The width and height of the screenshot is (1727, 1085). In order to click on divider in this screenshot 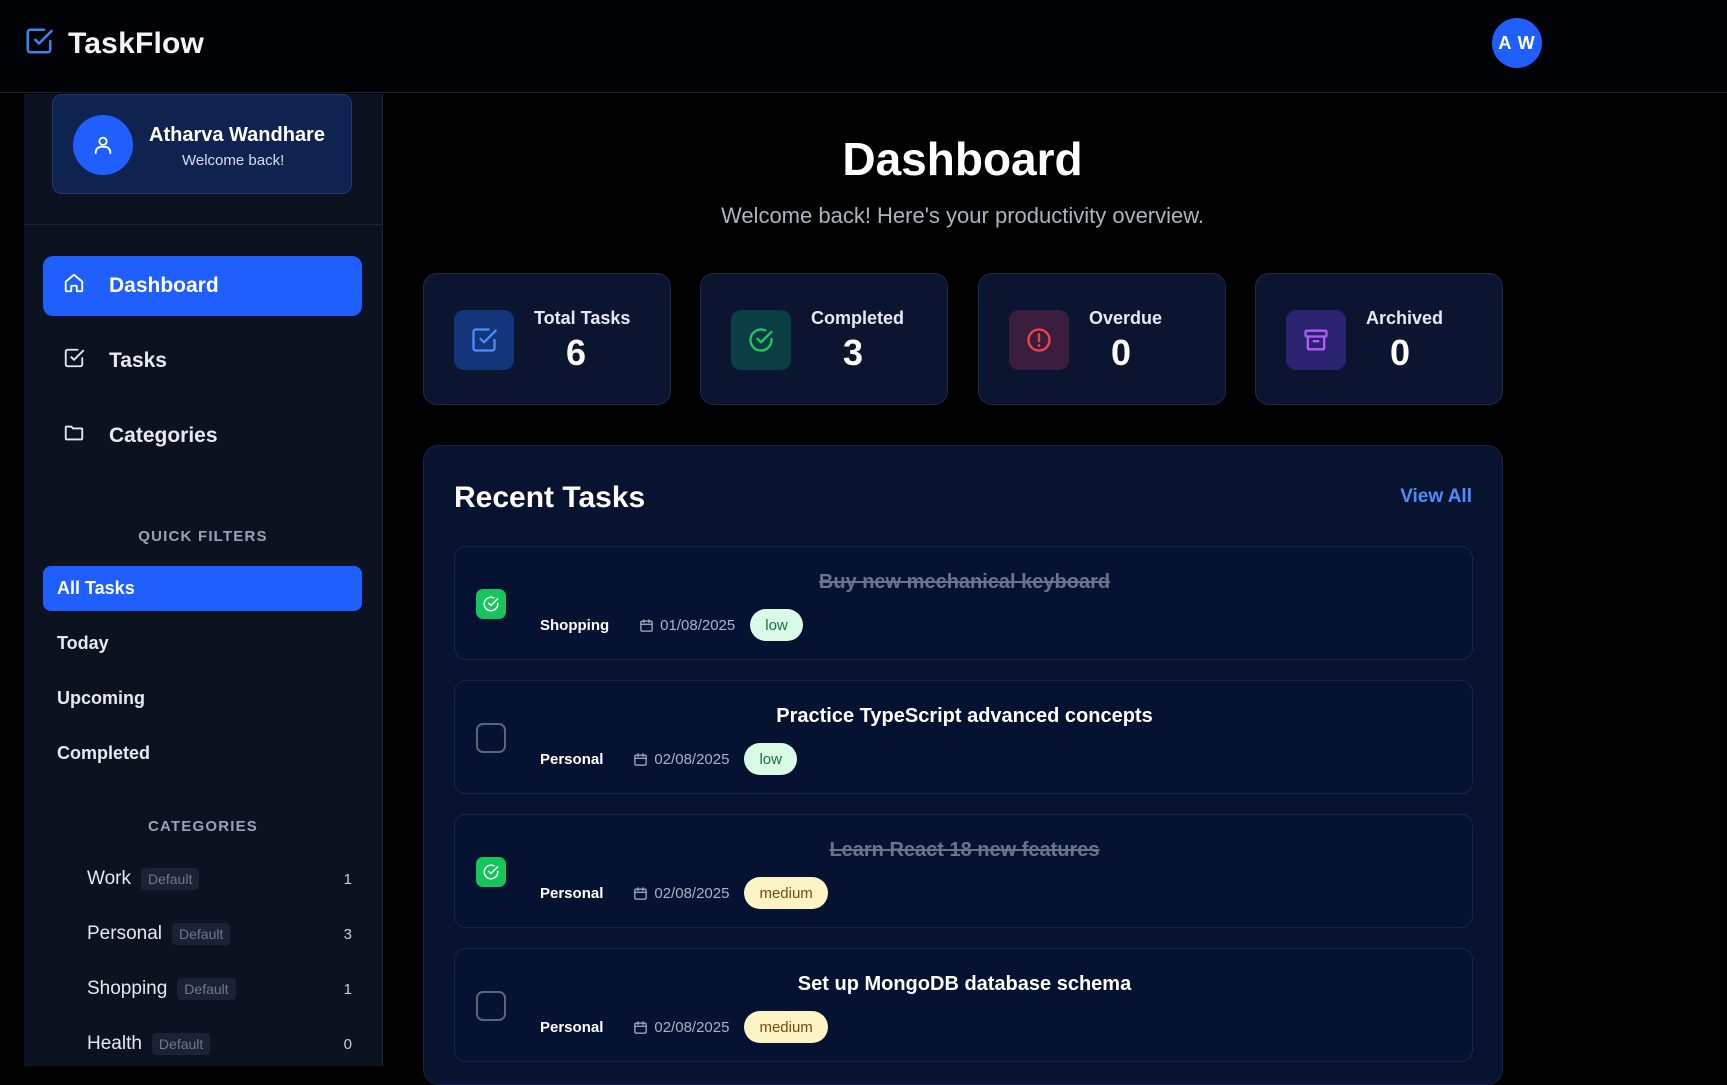, I will do `click(203, 224)`.